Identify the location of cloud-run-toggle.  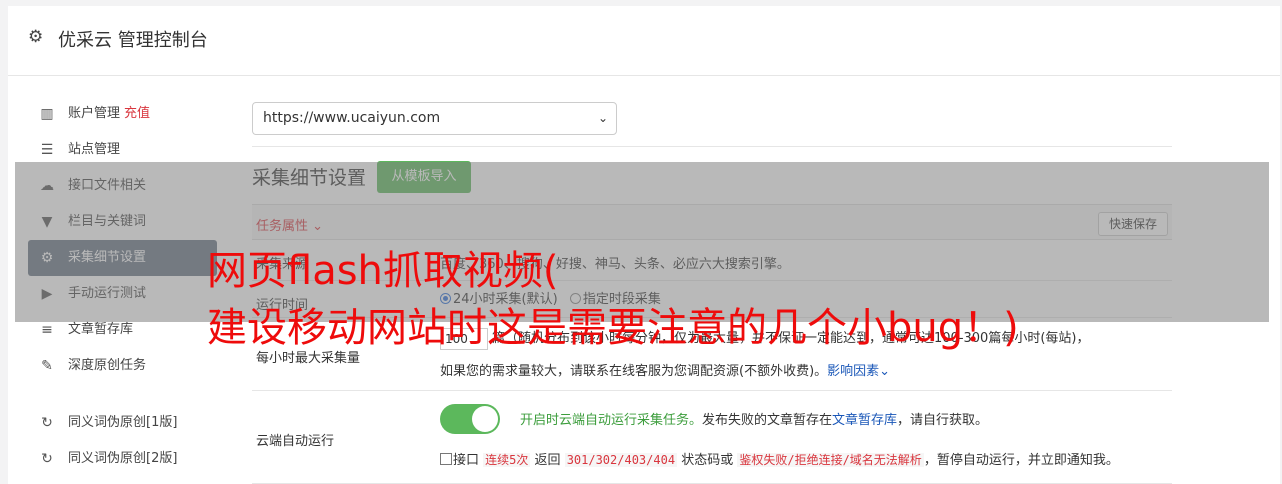
(470, 419).